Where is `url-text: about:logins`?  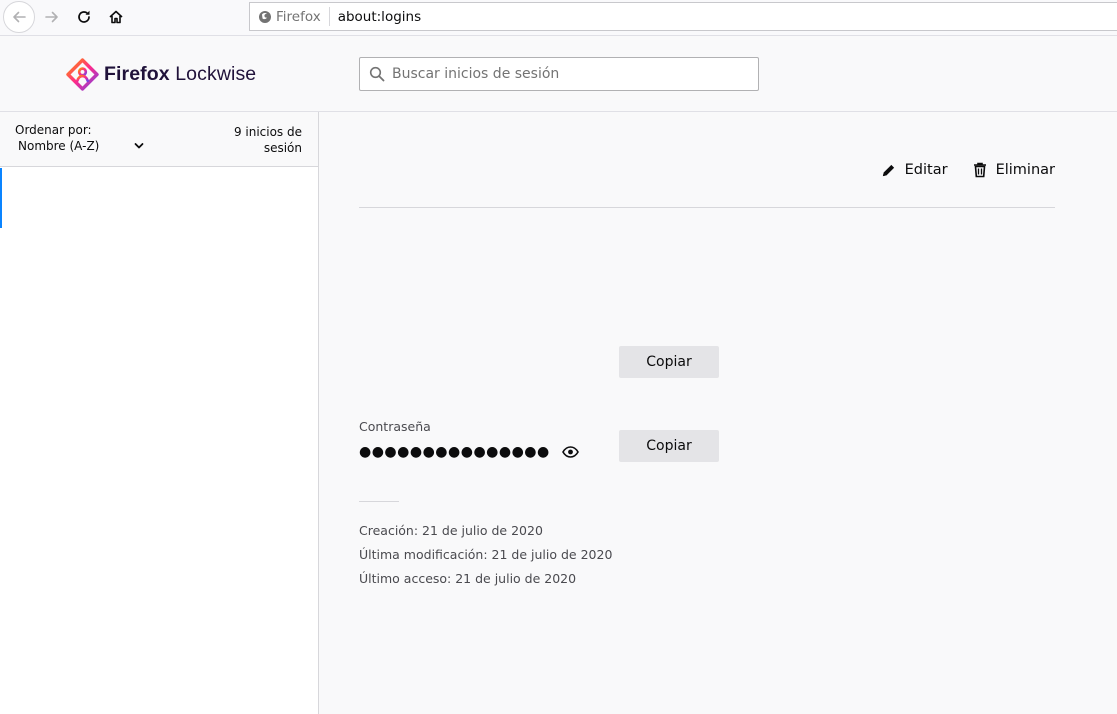
url-text: about:logins is located at coordinates (375, 17).